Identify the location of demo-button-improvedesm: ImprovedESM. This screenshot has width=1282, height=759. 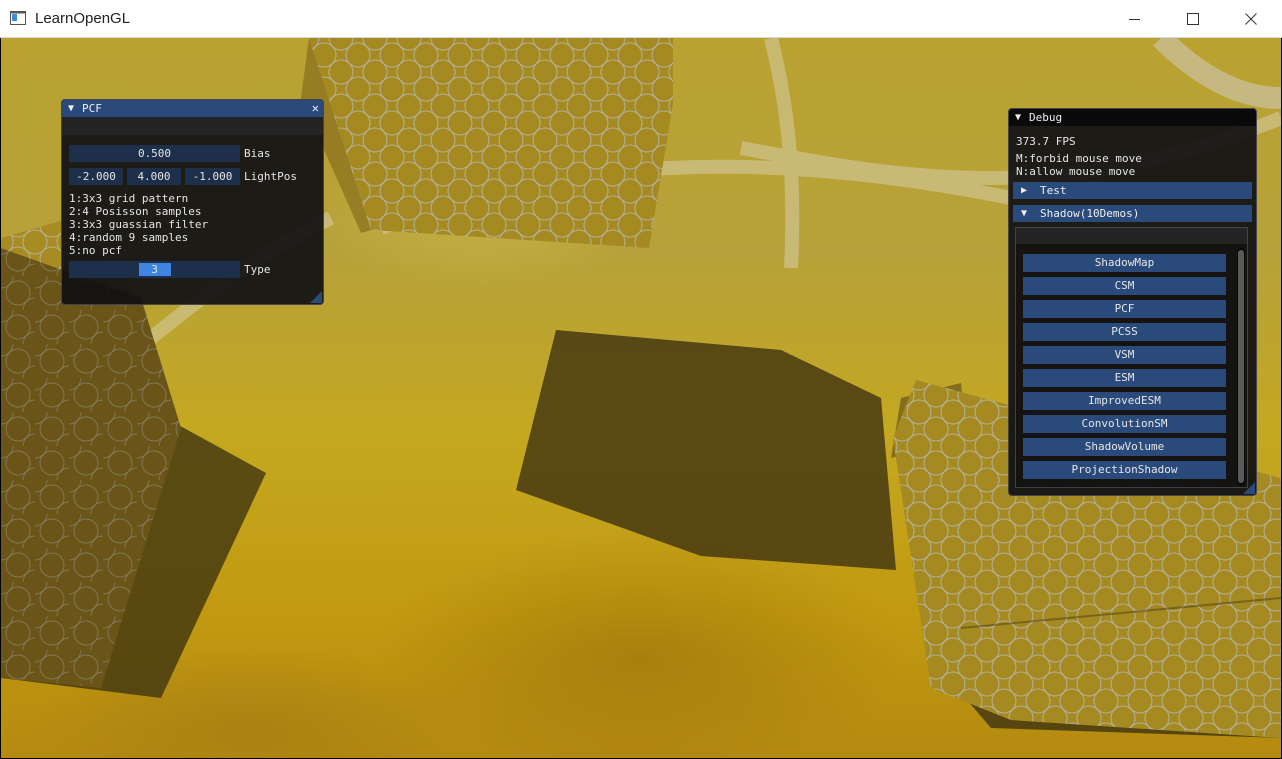
(1124, 401).